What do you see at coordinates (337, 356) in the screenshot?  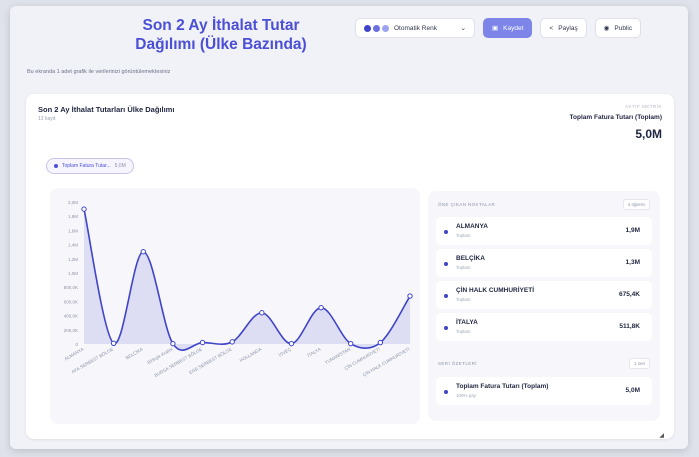 I see `x-tick-label: YUNANİSTAN` at bounding box center [337, 356].